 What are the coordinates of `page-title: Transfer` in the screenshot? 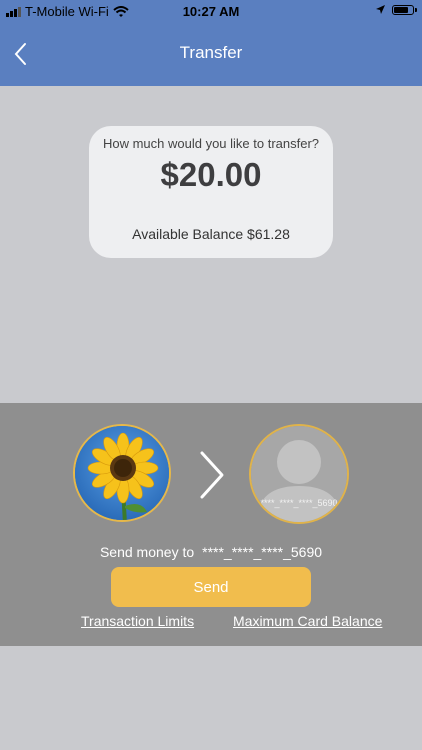 It's located at (211, 52).